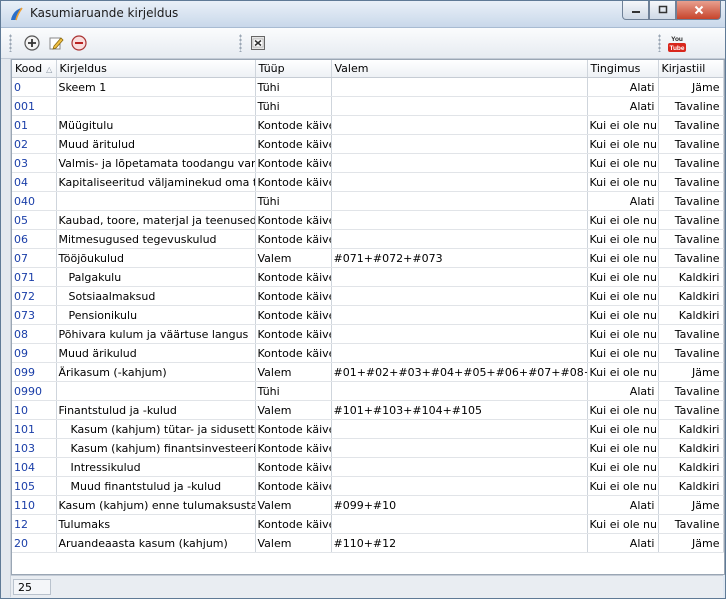  Describe the element at coordinates (623, 69) in the screenshot. I see `column-header-tingimus: Tingimus` at that location.